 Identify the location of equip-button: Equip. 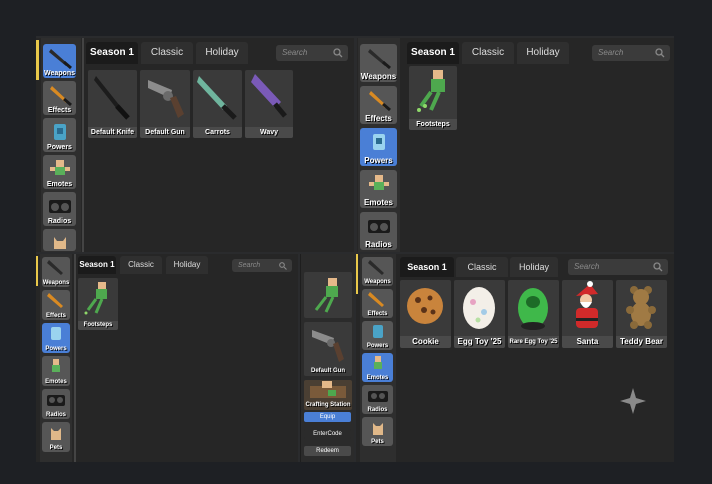
(327, 417).